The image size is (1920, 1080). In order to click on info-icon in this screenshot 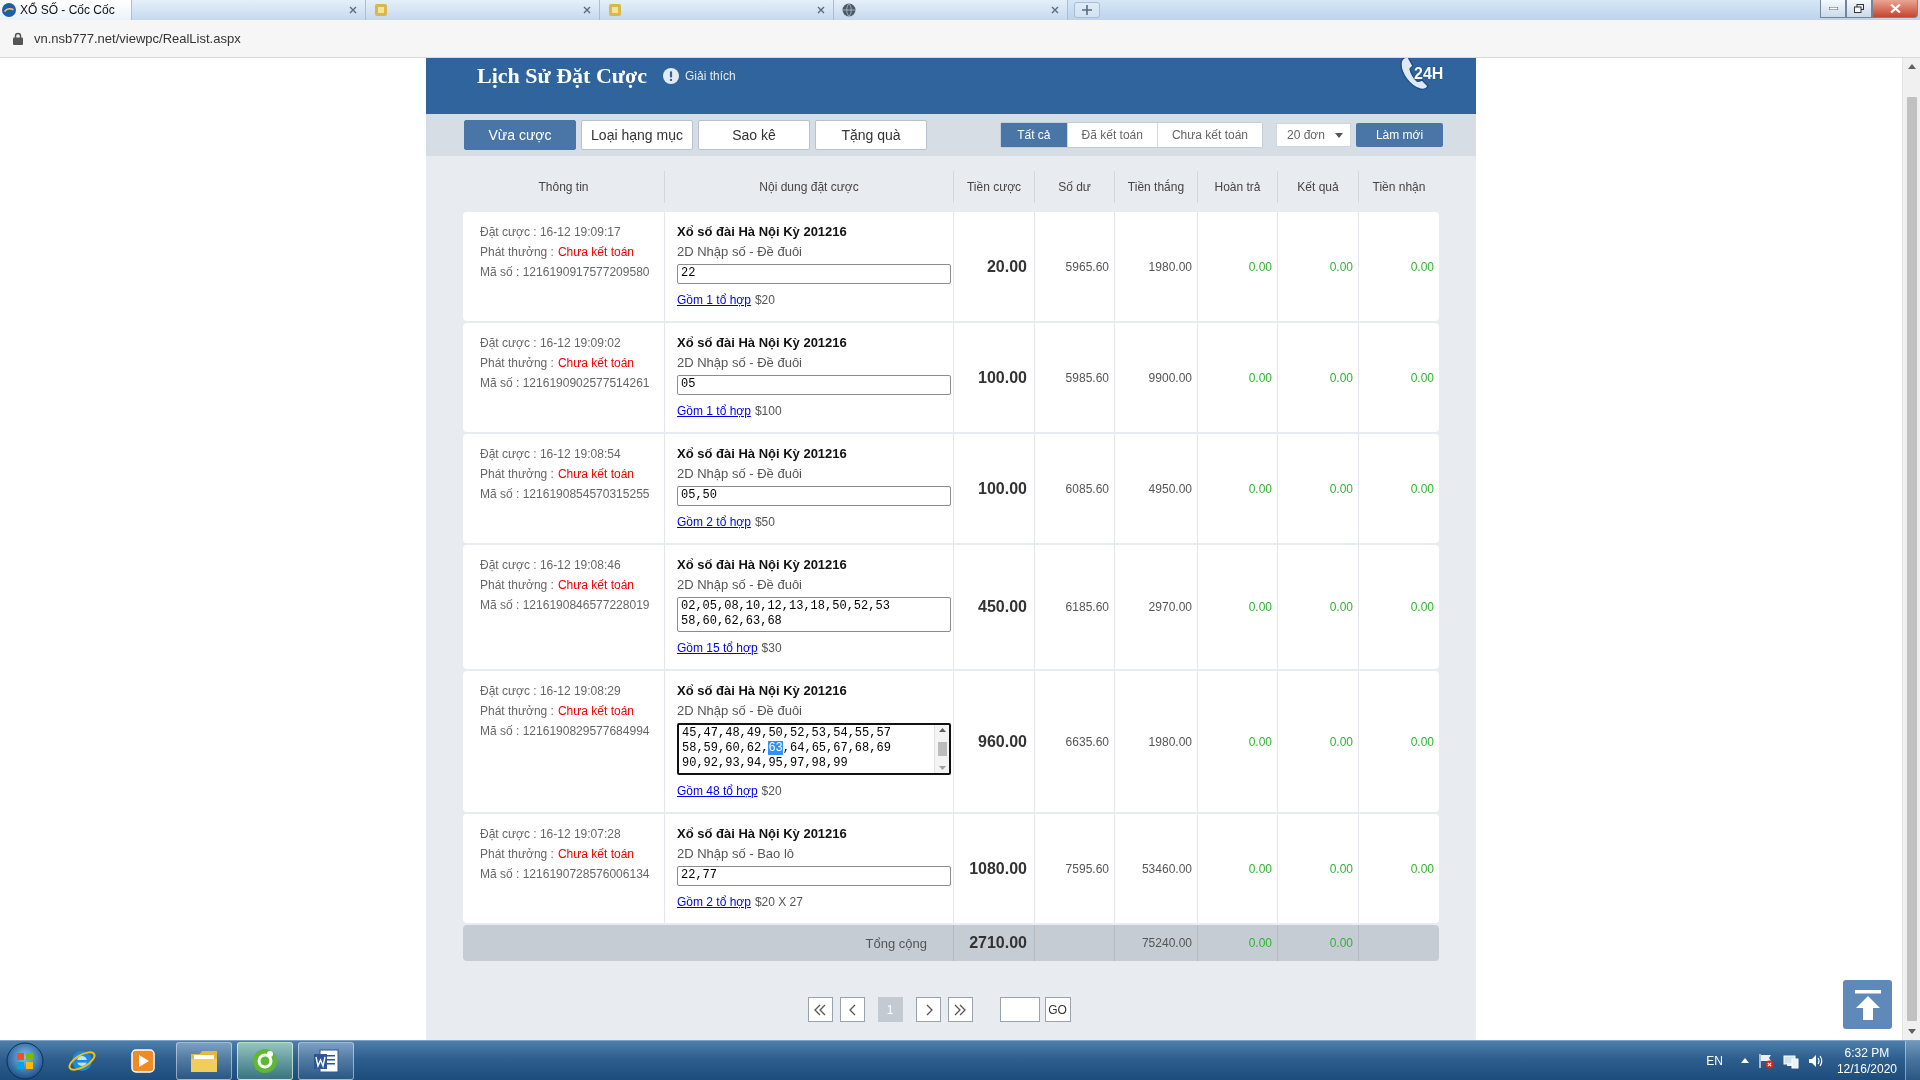, I will do `click(671, 76)`.